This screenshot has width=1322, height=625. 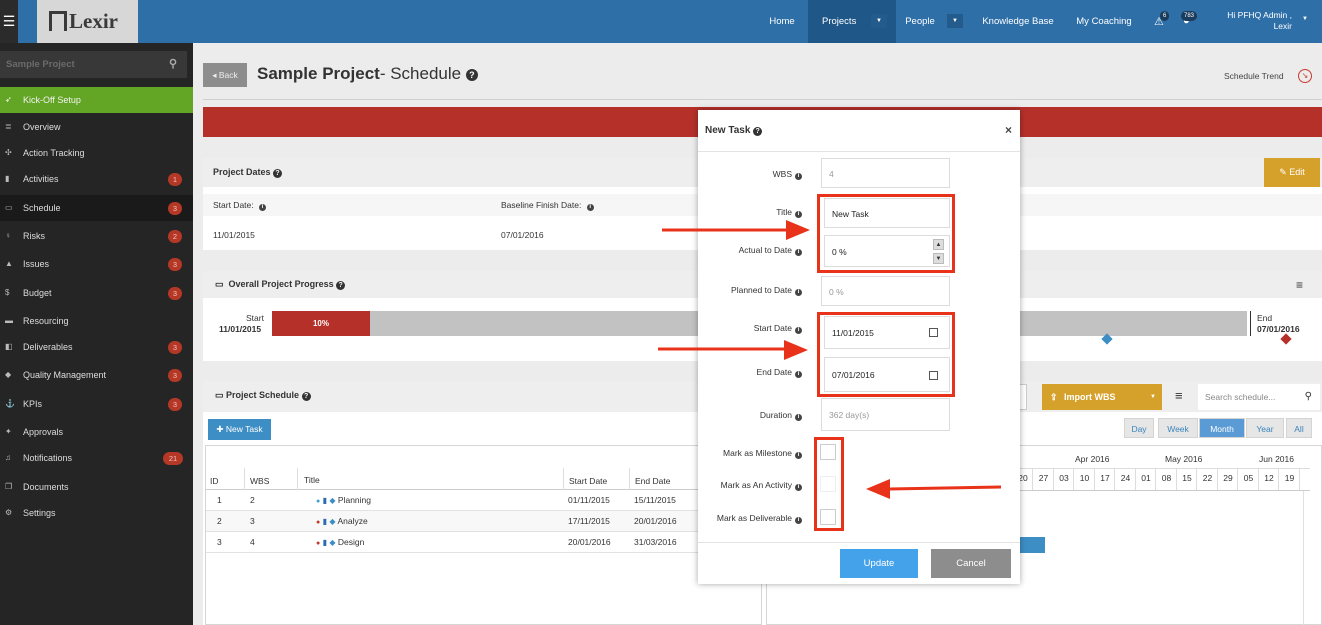 I want to click on arrow-shaft, so click(x=943, y=488).